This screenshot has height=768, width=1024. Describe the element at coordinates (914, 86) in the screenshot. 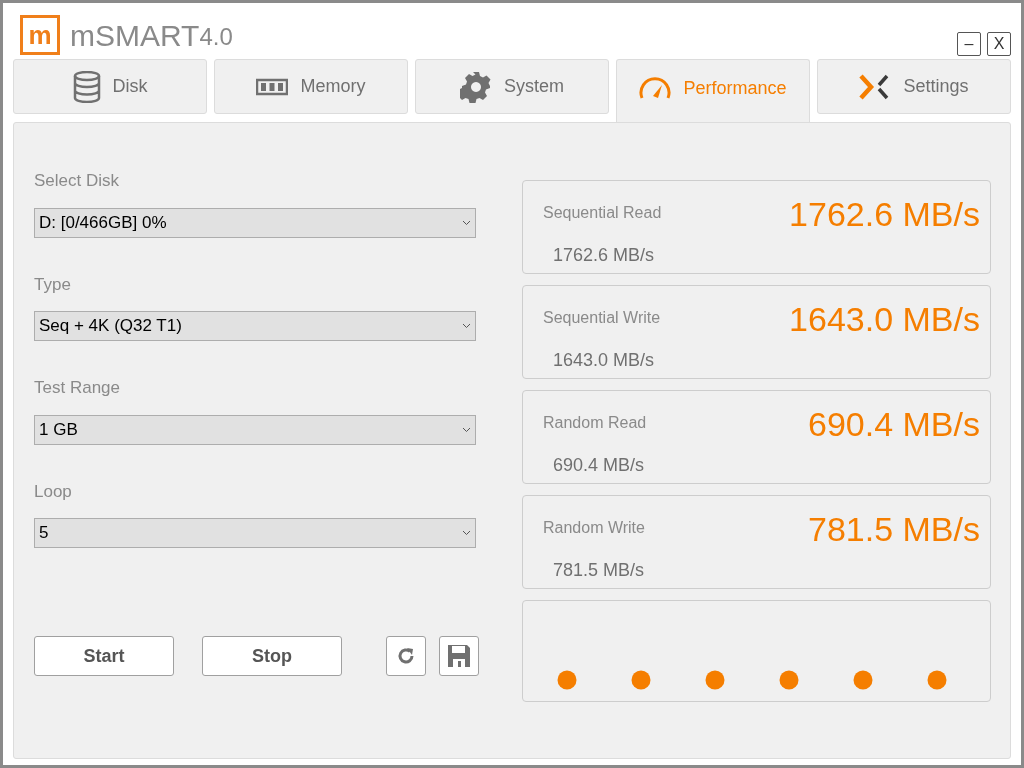

I see `tab: Settings` at that location.